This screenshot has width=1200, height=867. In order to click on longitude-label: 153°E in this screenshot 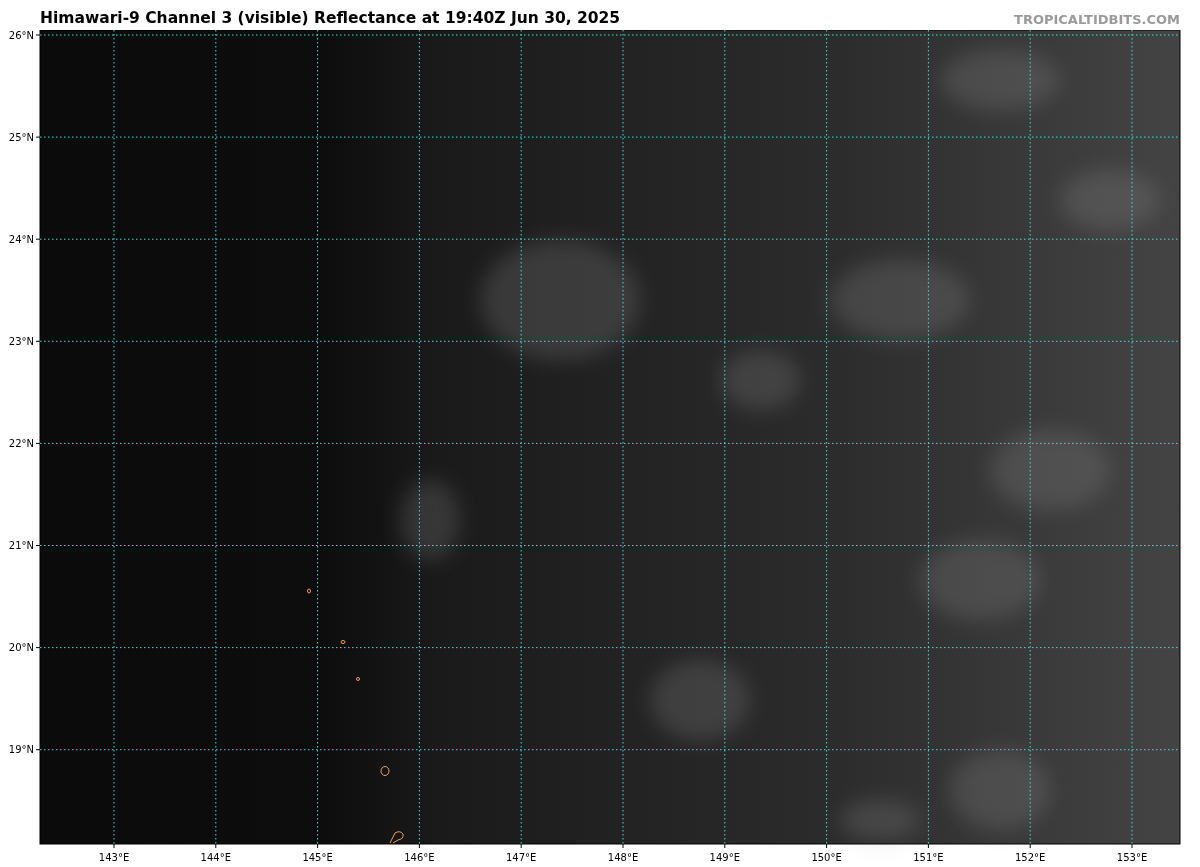, I will do `click(1132, 857)`.